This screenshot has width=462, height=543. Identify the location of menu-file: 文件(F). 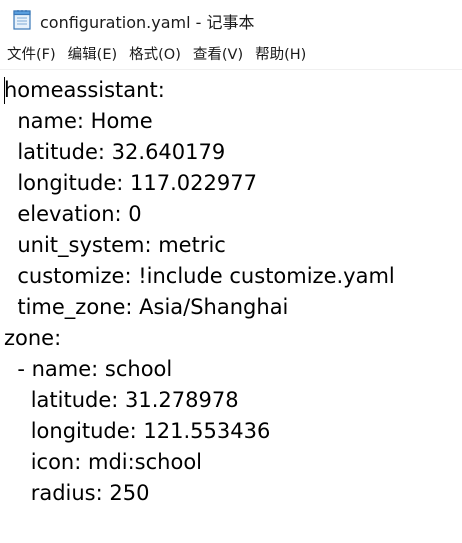
(31, 55).